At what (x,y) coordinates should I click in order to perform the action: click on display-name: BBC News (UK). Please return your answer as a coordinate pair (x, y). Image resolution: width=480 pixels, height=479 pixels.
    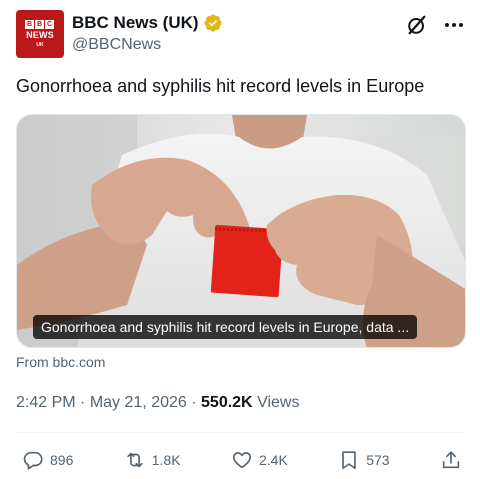
    Looking at the image, I should click on (135, 23).